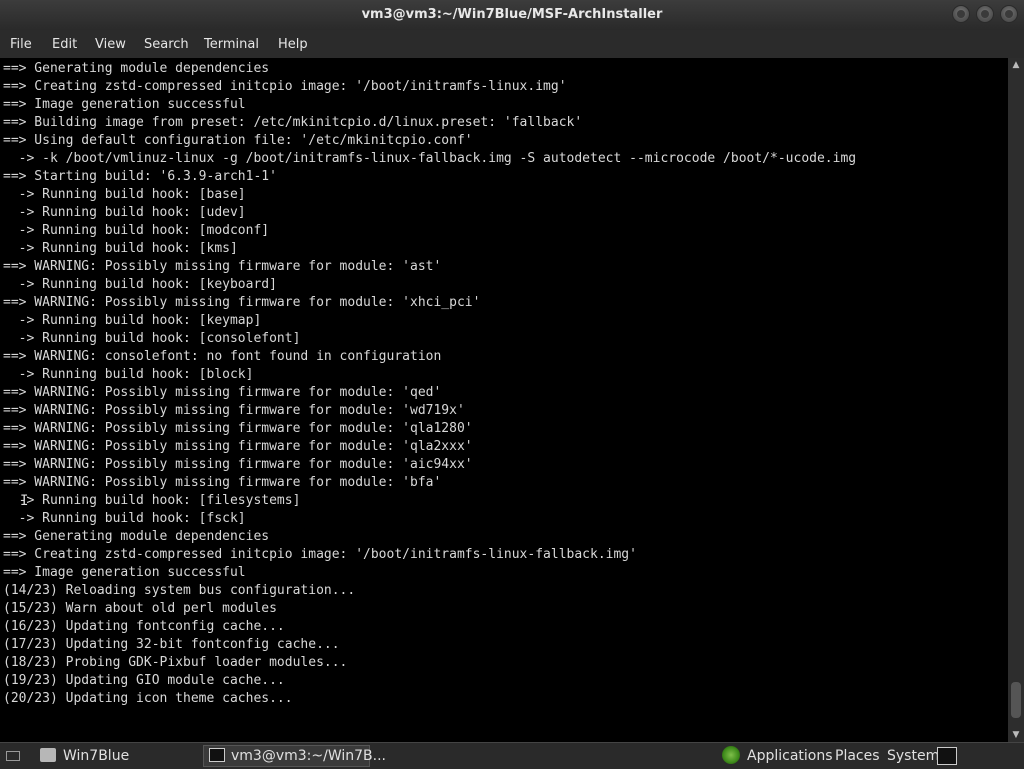 The image size is (1024, 769). Describe the element at coordinates (231, 44) in the screenshot. I see `menu-terminal: Terminal` at that location.